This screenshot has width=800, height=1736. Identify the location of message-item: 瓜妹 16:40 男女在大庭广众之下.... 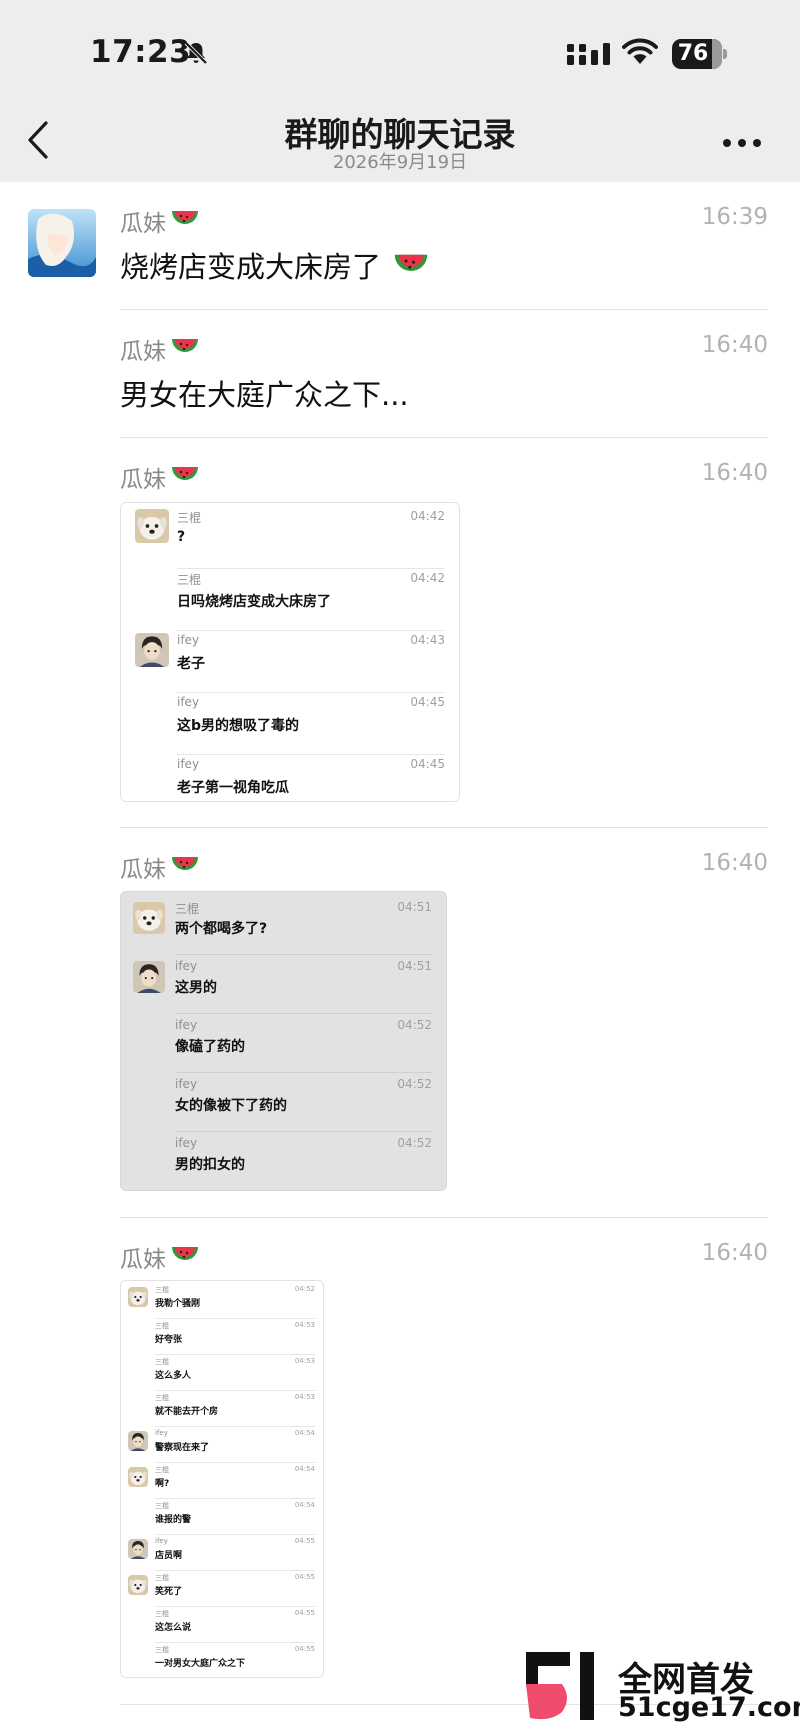
(400, 374).